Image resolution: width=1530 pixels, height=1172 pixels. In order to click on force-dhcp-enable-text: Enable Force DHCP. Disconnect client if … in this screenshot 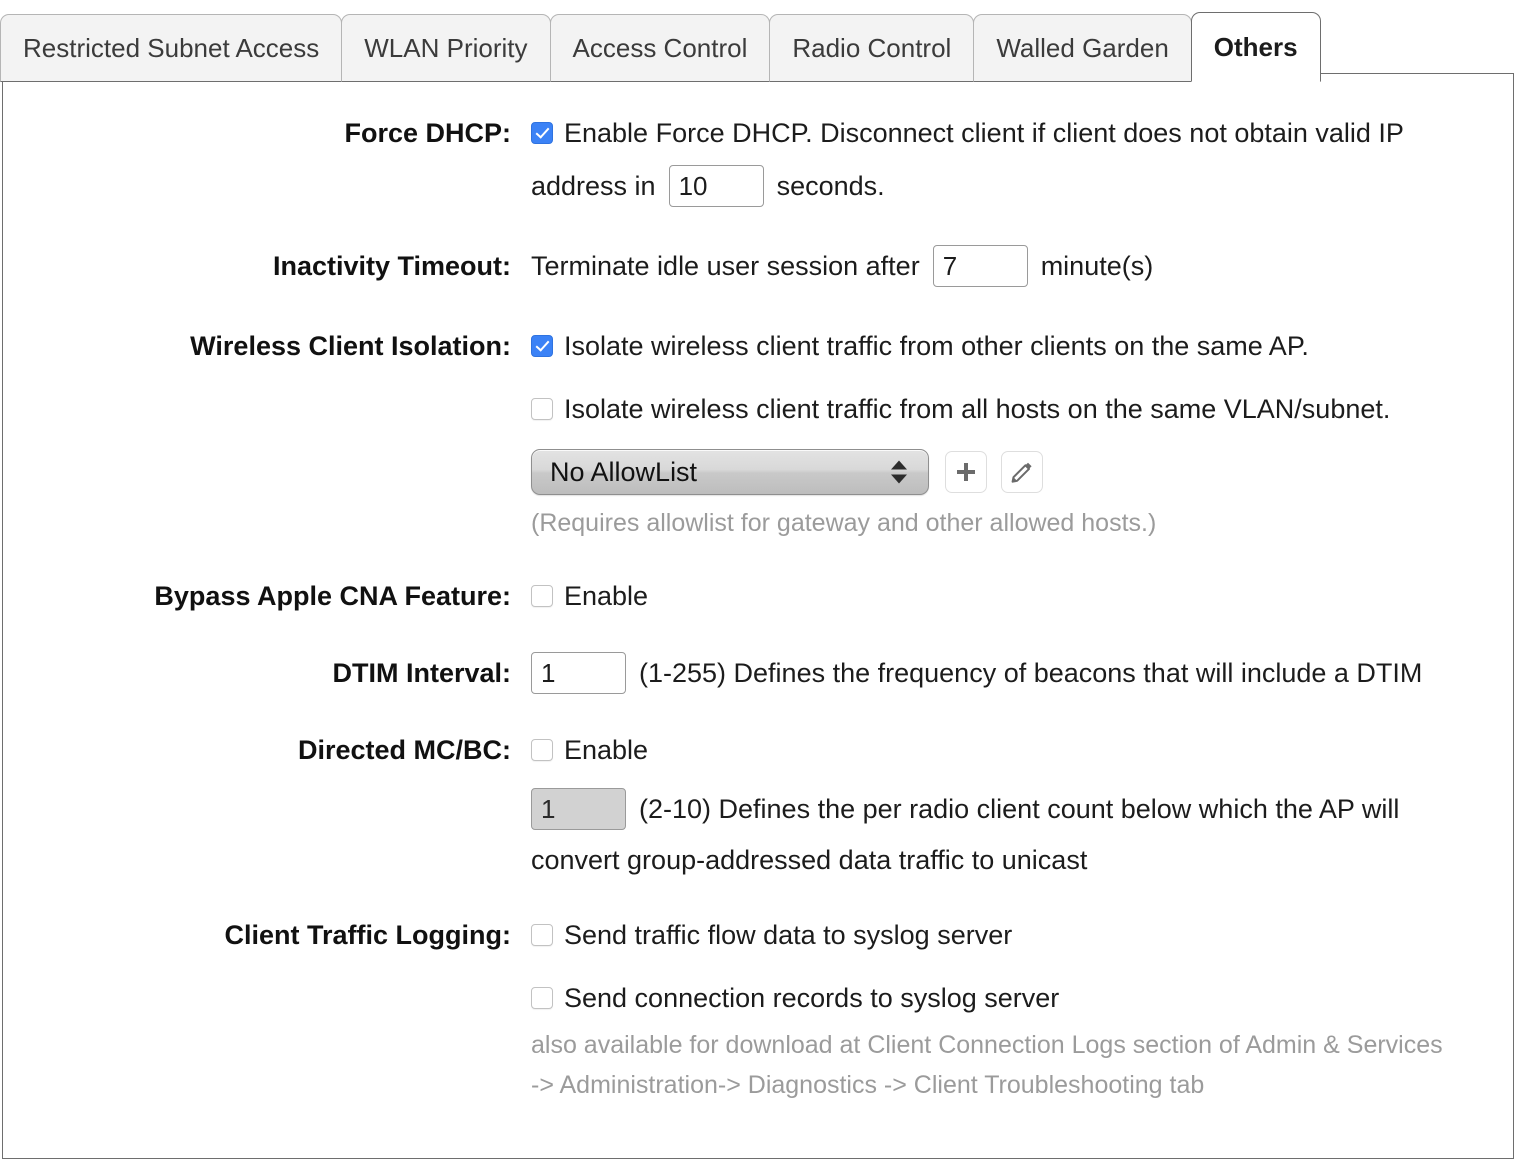, I will do `click(984, 132)`.